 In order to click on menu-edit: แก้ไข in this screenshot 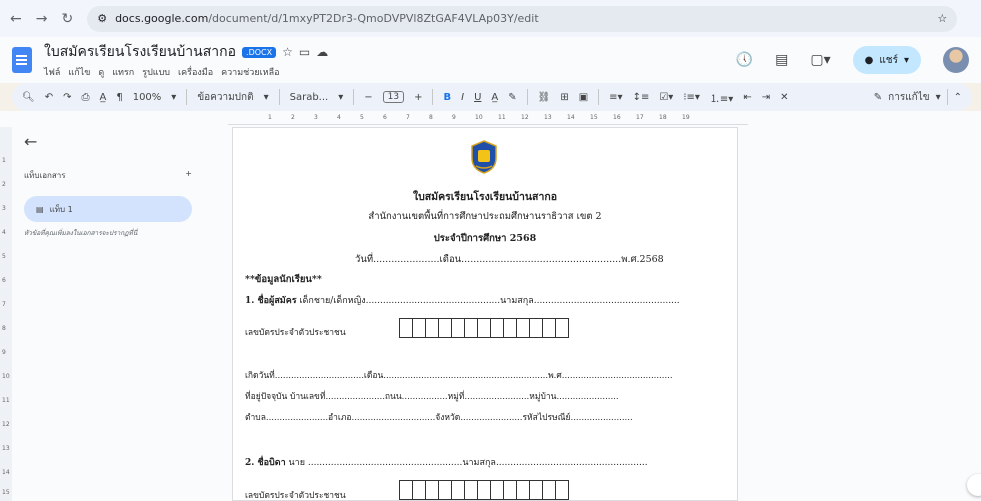, I will do `click(79, 72)`.